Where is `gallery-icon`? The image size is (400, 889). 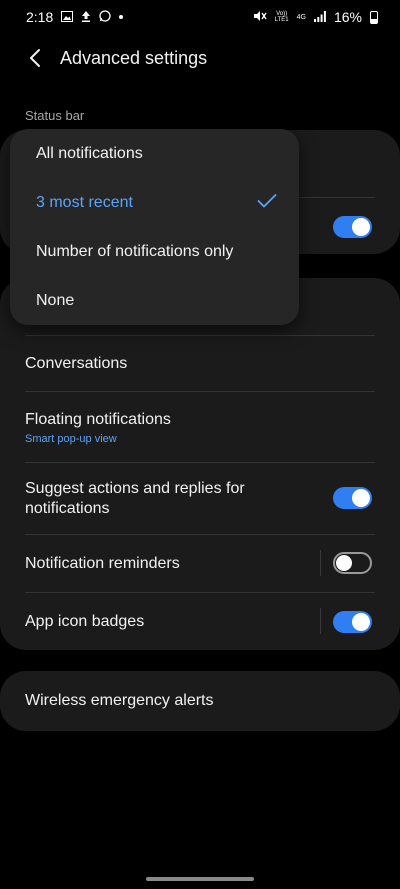 gallery-icon is located at coordinates (67, 17).